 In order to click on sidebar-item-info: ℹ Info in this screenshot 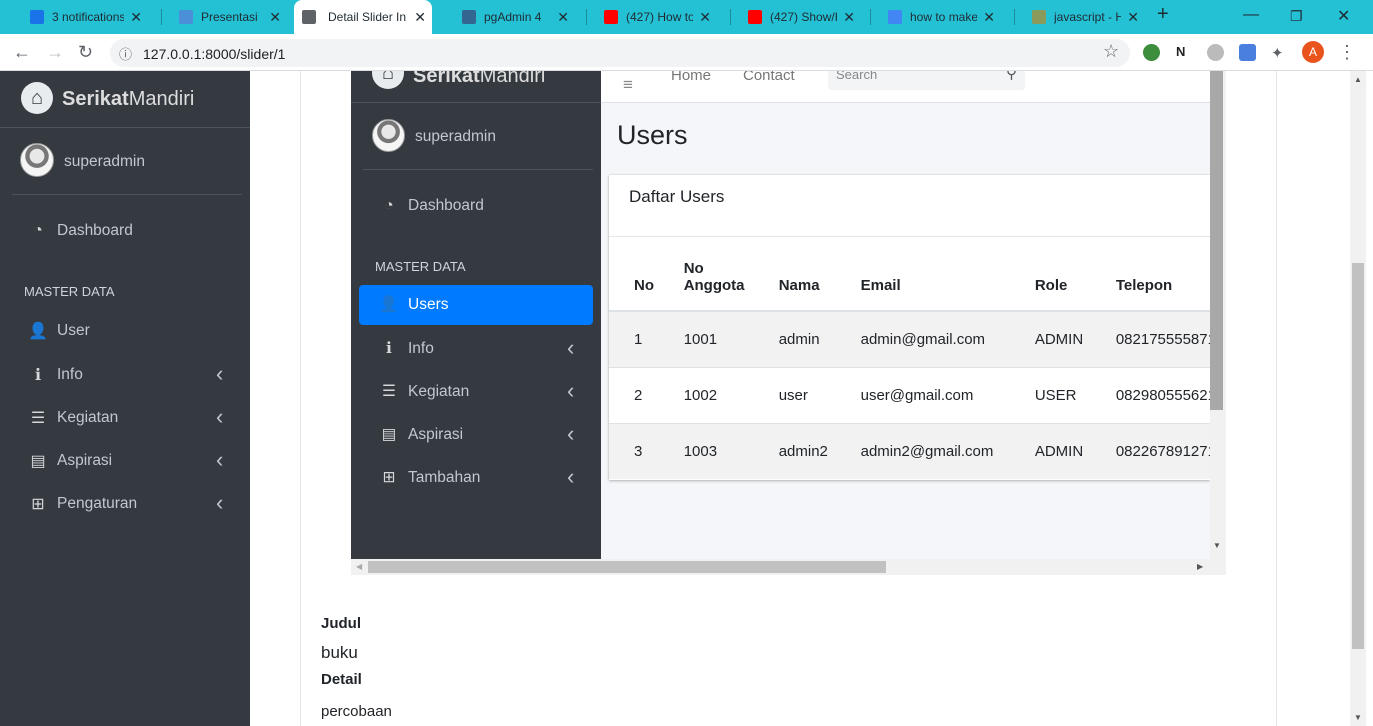, I will do `click(55, 375)`.